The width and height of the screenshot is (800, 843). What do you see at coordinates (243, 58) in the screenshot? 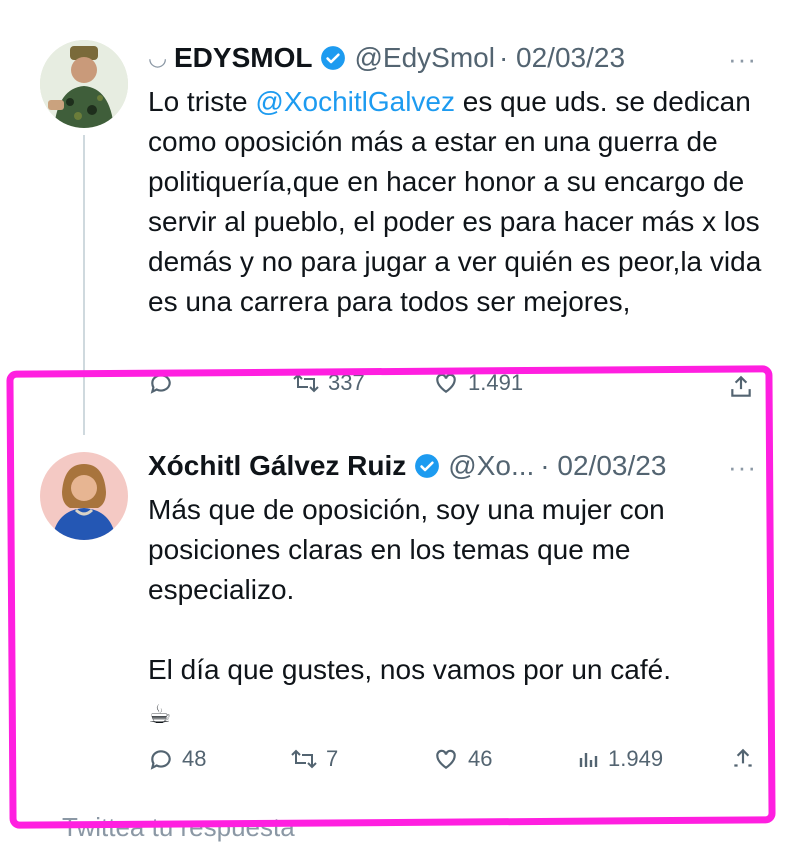
I see `tweet1-author-name: EDYSMOL` at bounding box center [243, 58].